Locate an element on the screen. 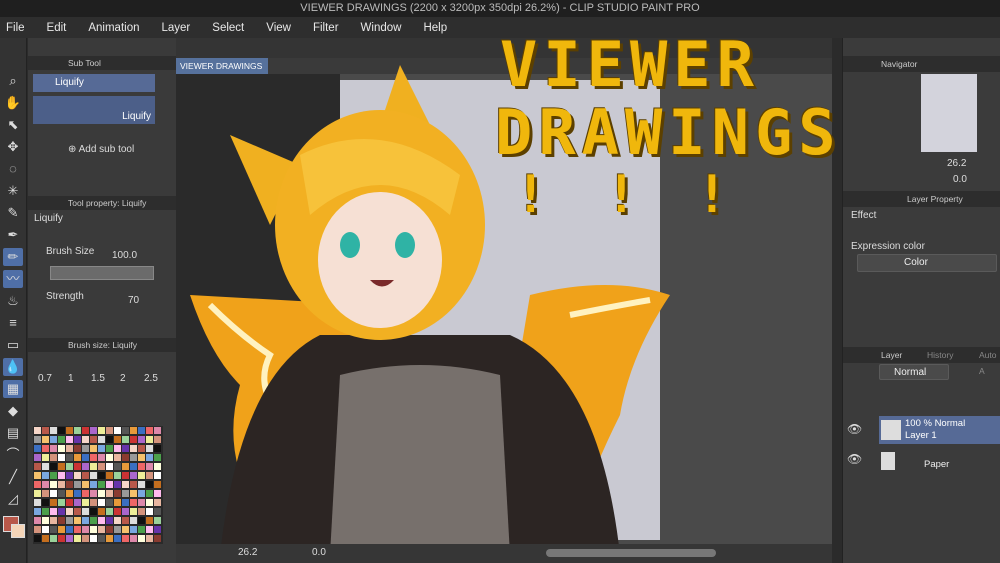 This screenshot has width=1000, height=563. eyedropper-icon: ✎ is located at coordinates (13, 213).